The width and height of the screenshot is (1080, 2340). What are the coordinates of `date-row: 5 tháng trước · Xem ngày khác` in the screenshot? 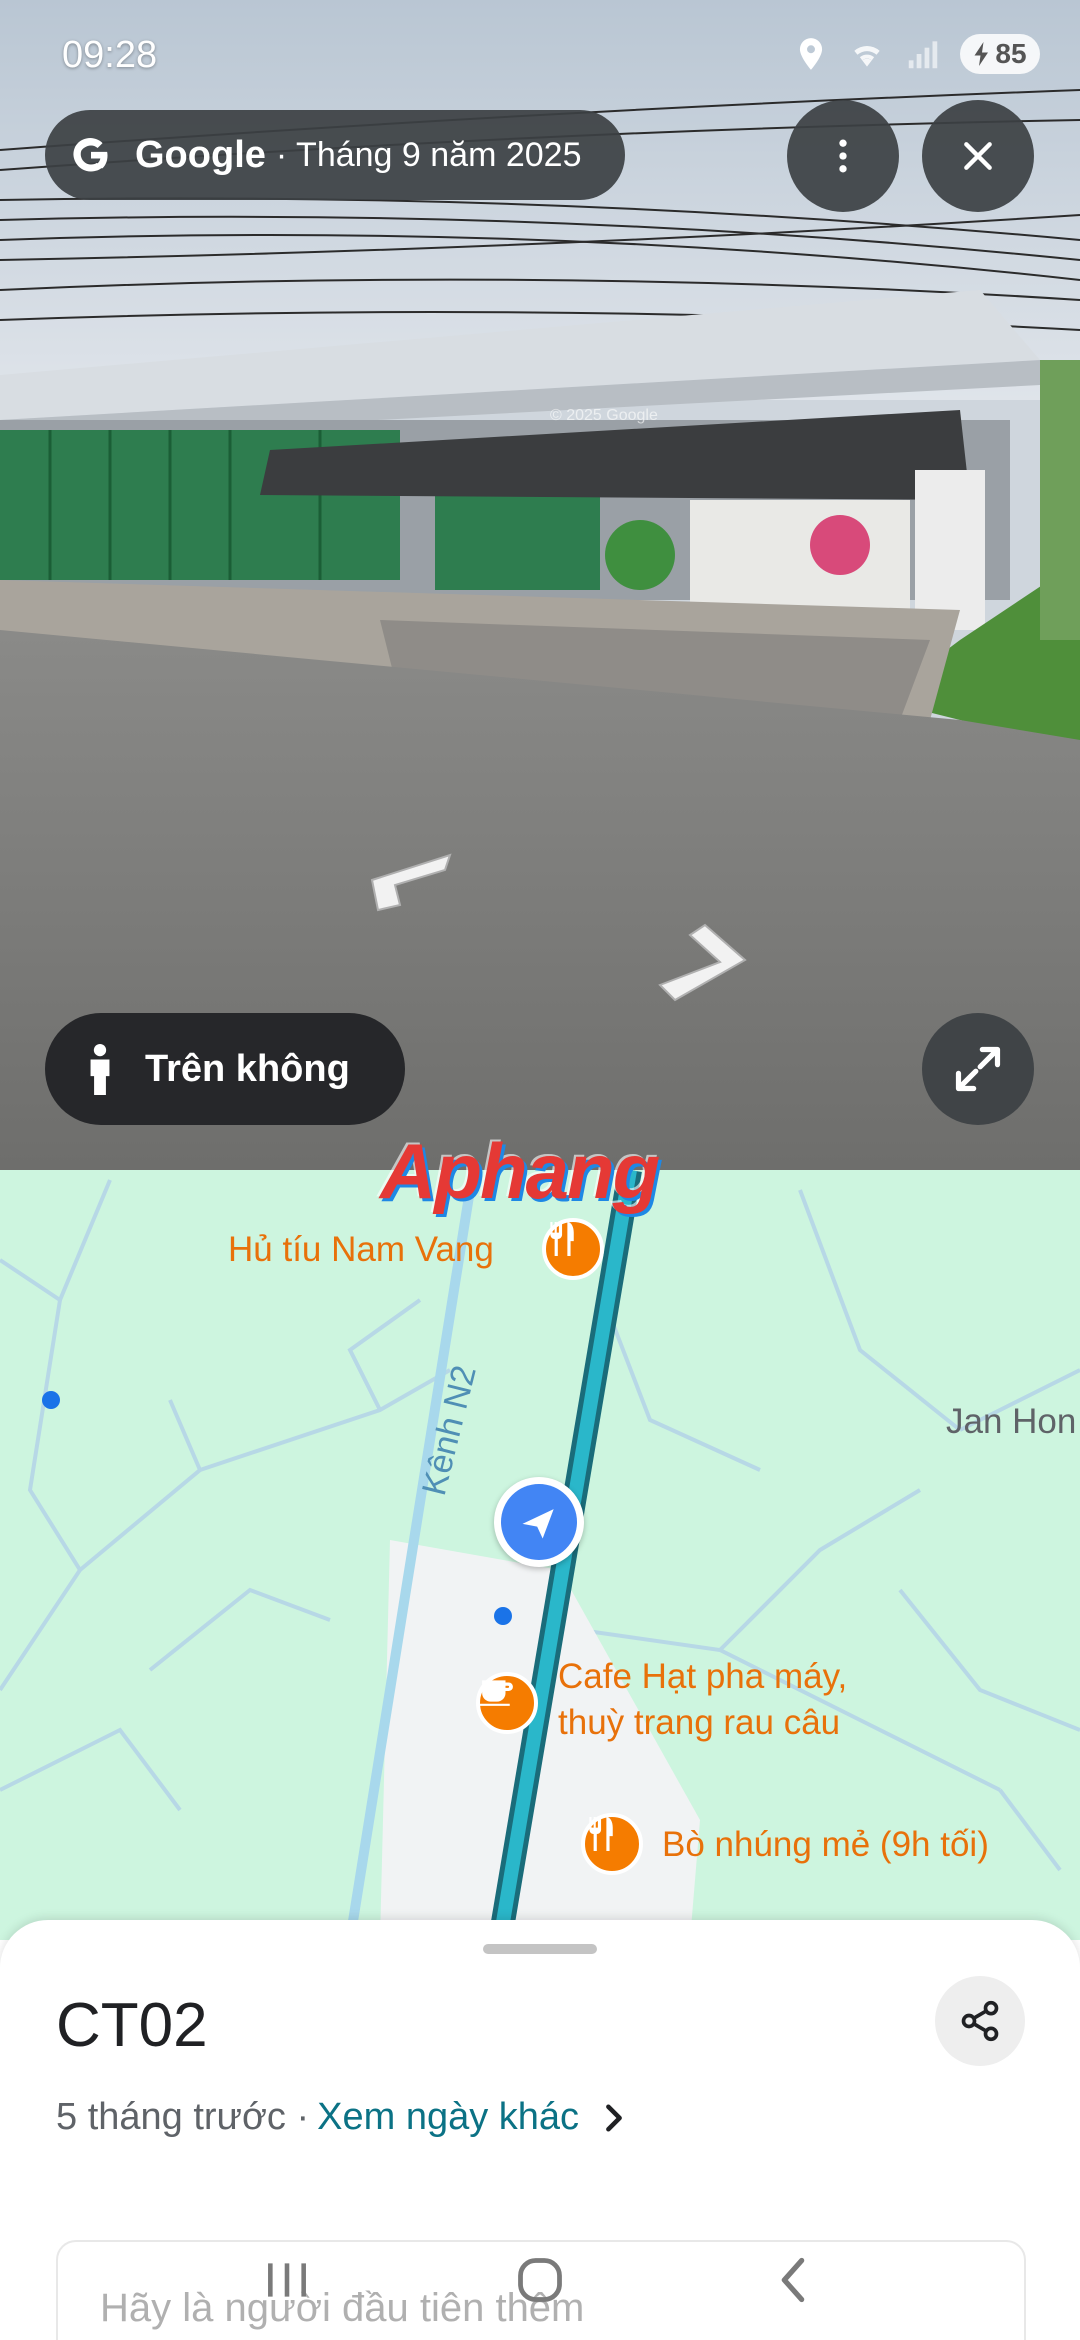 It's located at (341, 2117).